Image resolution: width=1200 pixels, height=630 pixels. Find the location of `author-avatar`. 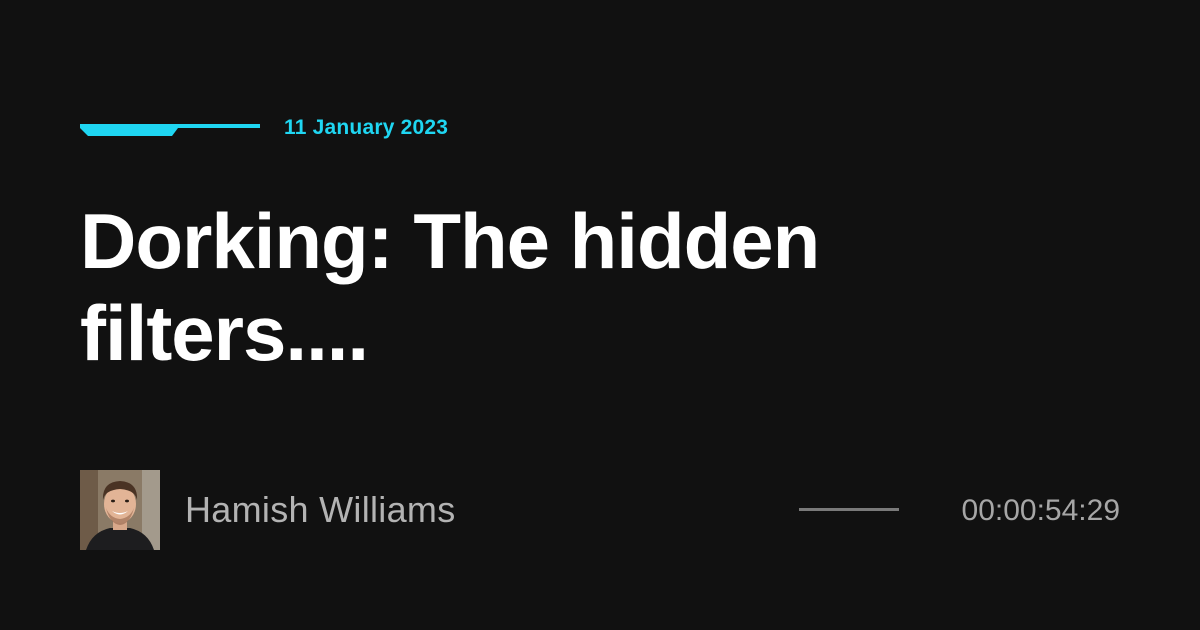

author-avatar is located at coordinates (120, 510).